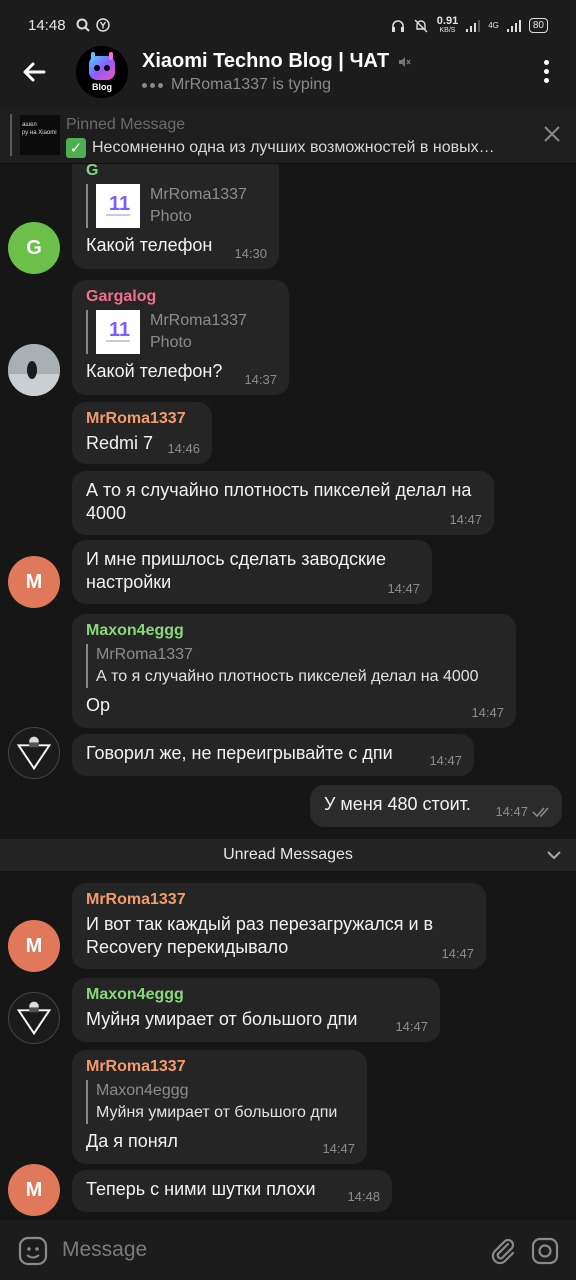 This screenshot has height=1280, width=576. I want to click on search-icon, so click(83, 25).